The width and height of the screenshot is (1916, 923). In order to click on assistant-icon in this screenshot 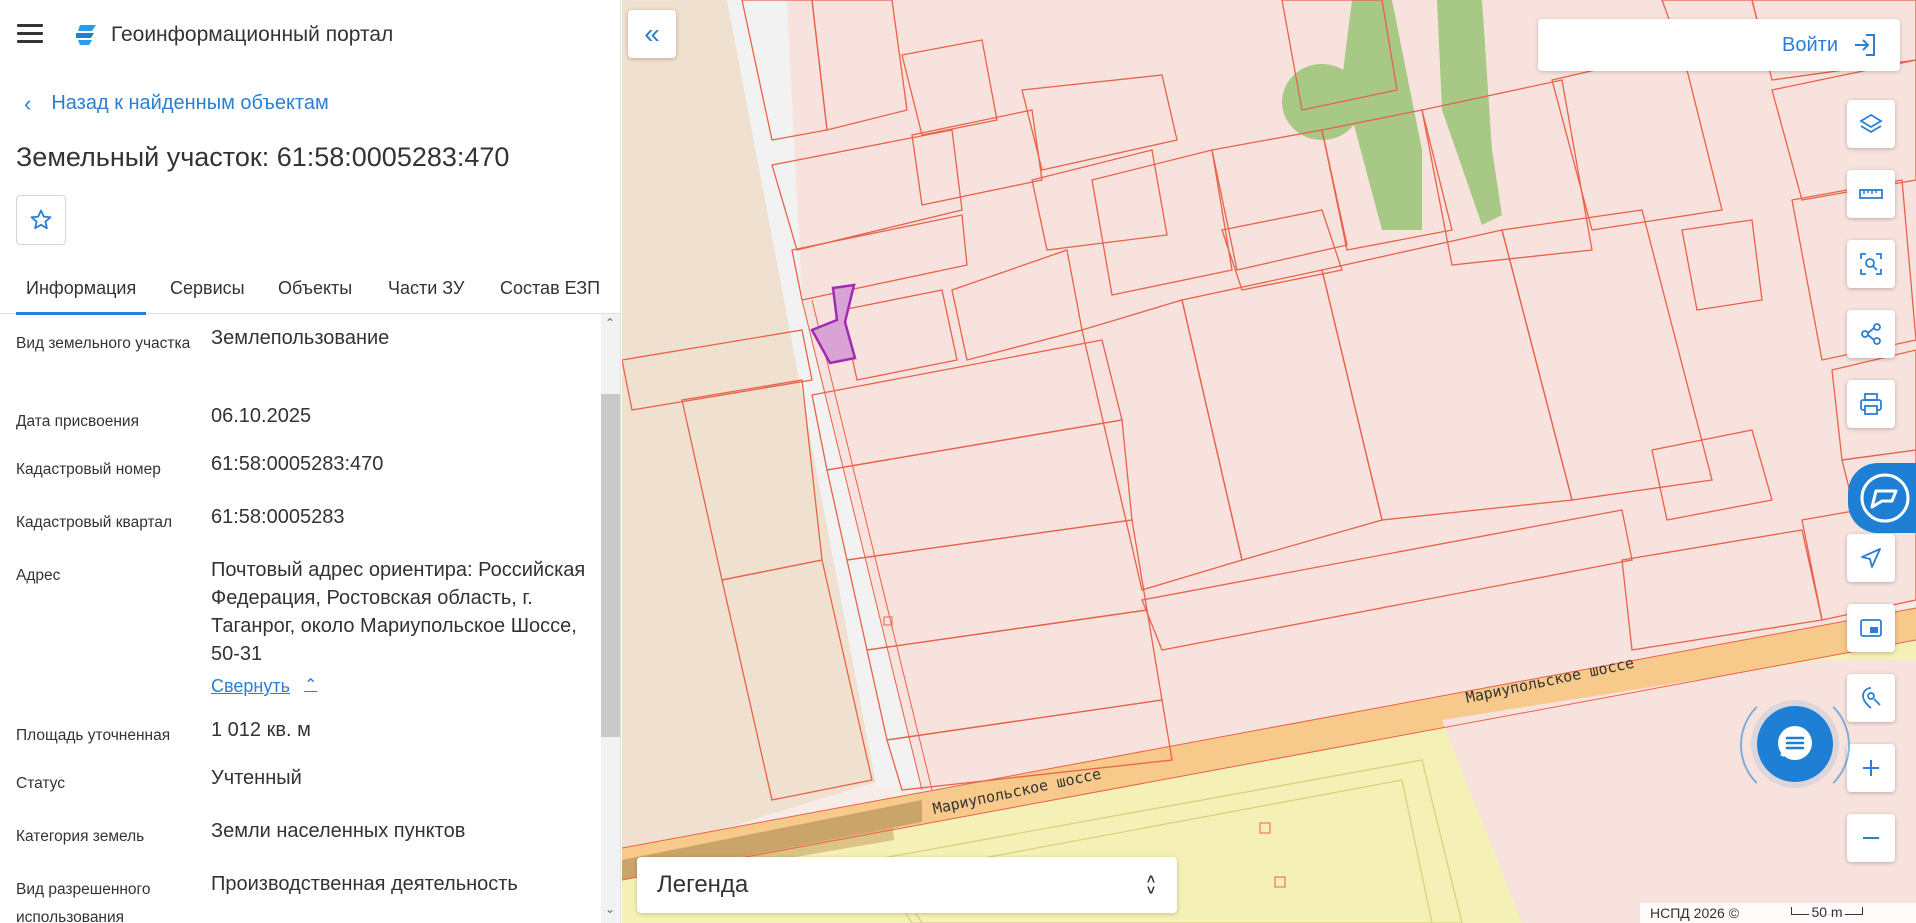, I will do `click(1885, 498)`.